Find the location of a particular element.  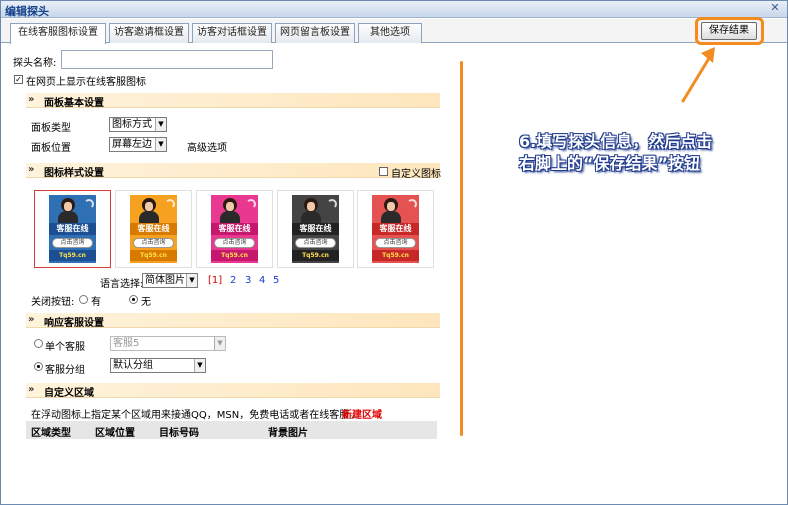

new-area-link: 新建区域 is located at coordinates (362, 413).